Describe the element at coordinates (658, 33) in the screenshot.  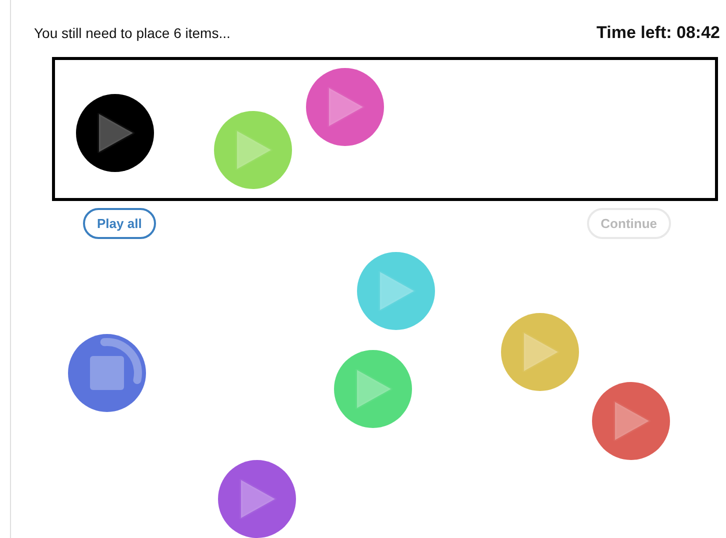
I see `timer-text: Time left: 08:42` at that location.